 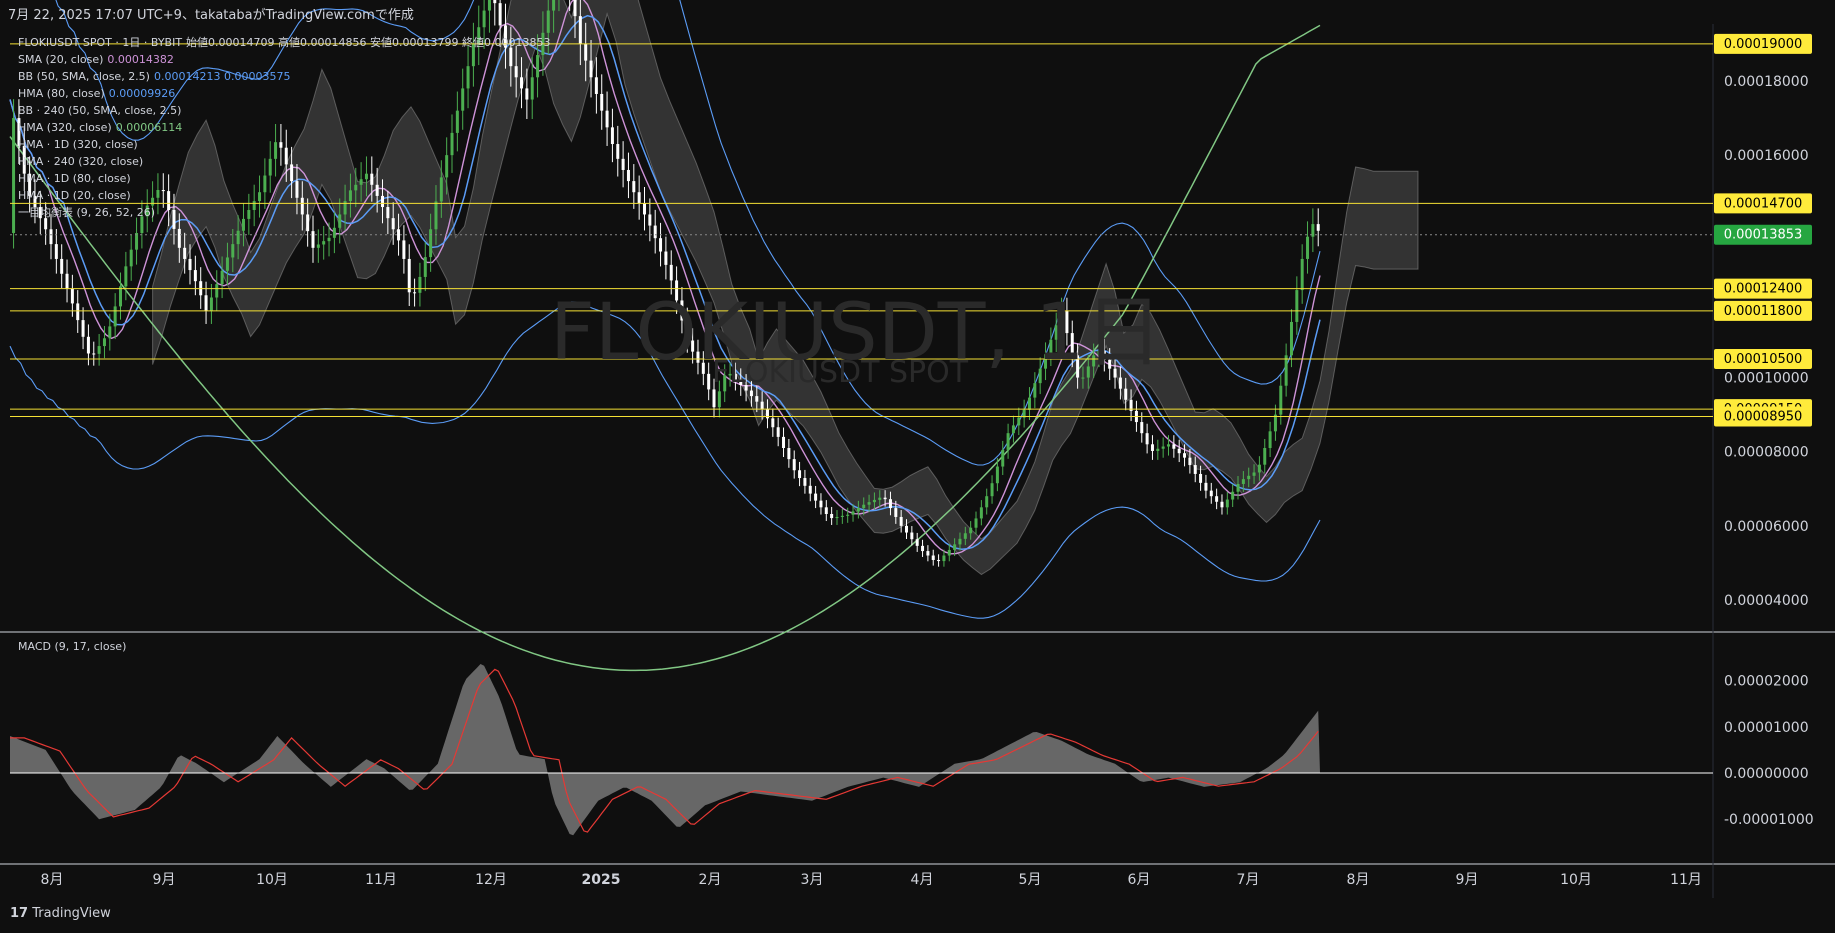 I want to click on legend-row-hma1d80: HMA · 1D (80, close), so click(x=284, y=178).